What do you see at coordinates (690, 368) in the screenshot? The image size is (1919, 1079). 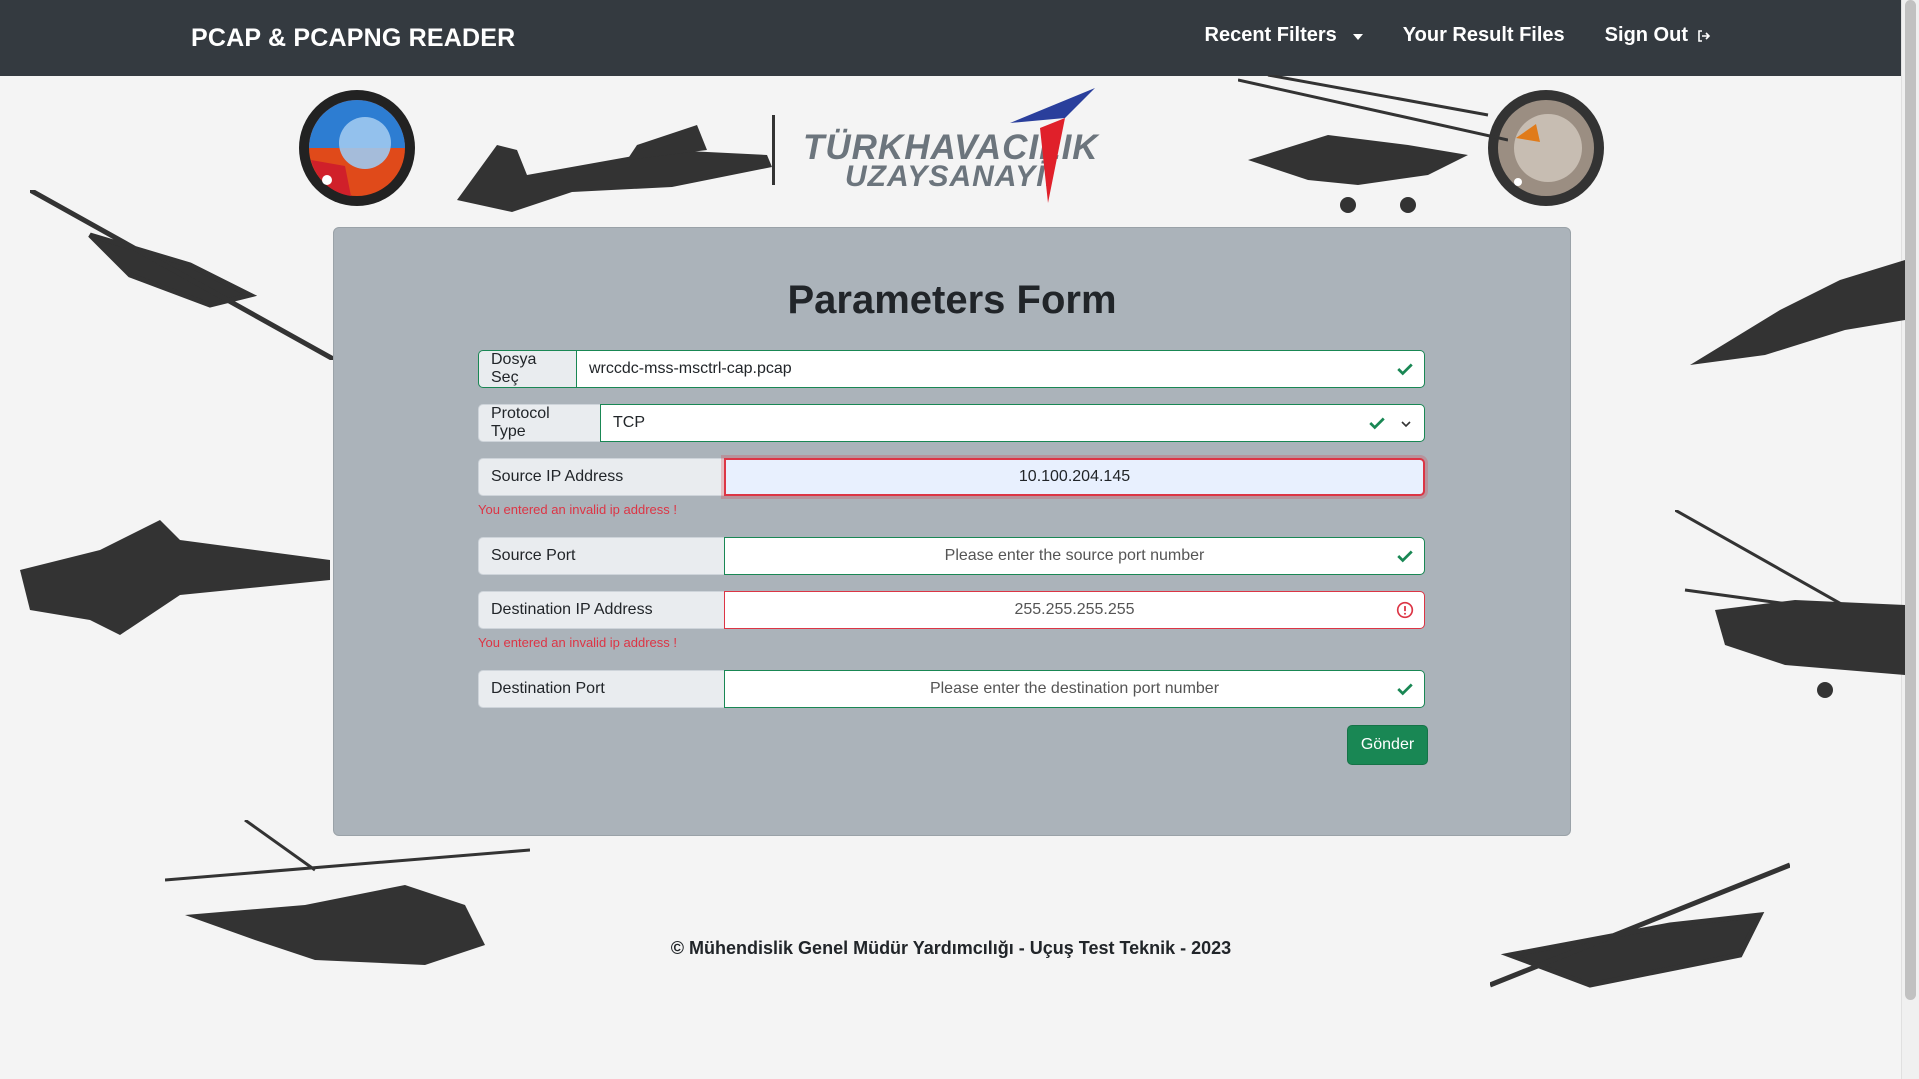 I see `file-name: wrccdc-mss-msctrl-cap.pcap` at bounding box center [690, 368].